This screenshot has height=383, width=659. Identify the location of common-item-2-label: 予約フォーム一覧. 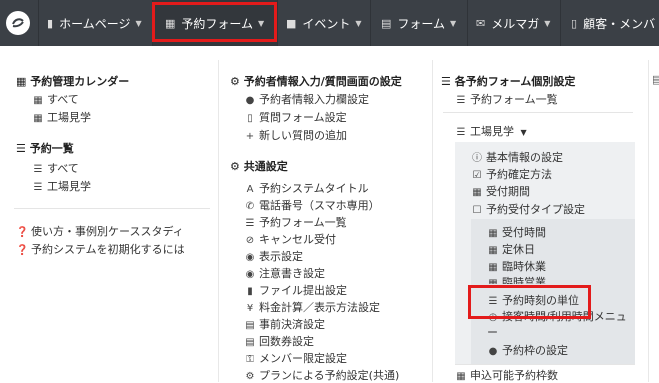
(303, 222).